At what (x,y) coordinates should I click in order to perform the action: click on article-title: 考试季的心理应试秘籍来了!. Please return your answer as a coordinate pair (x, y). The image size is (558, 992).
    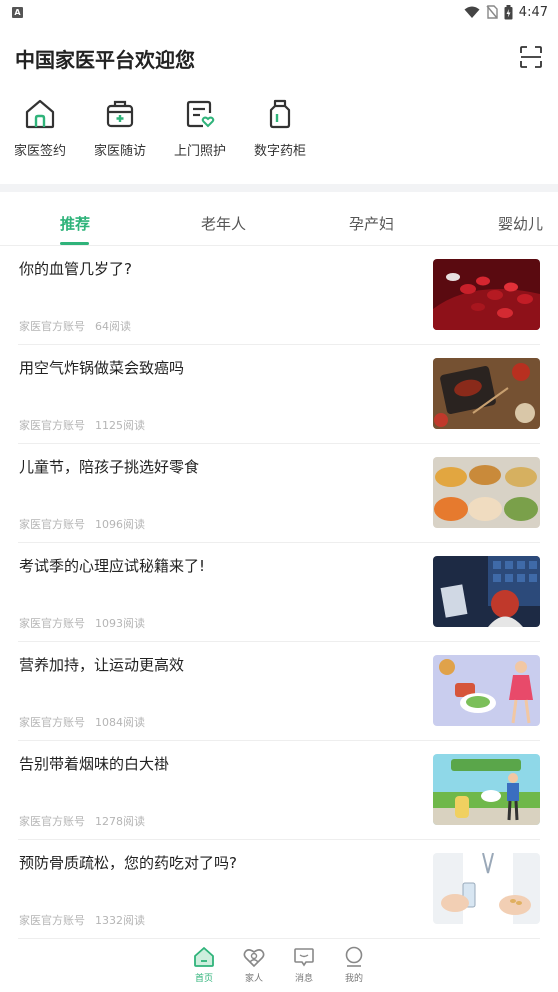
    Looking at the image, I should click on (112, 566).